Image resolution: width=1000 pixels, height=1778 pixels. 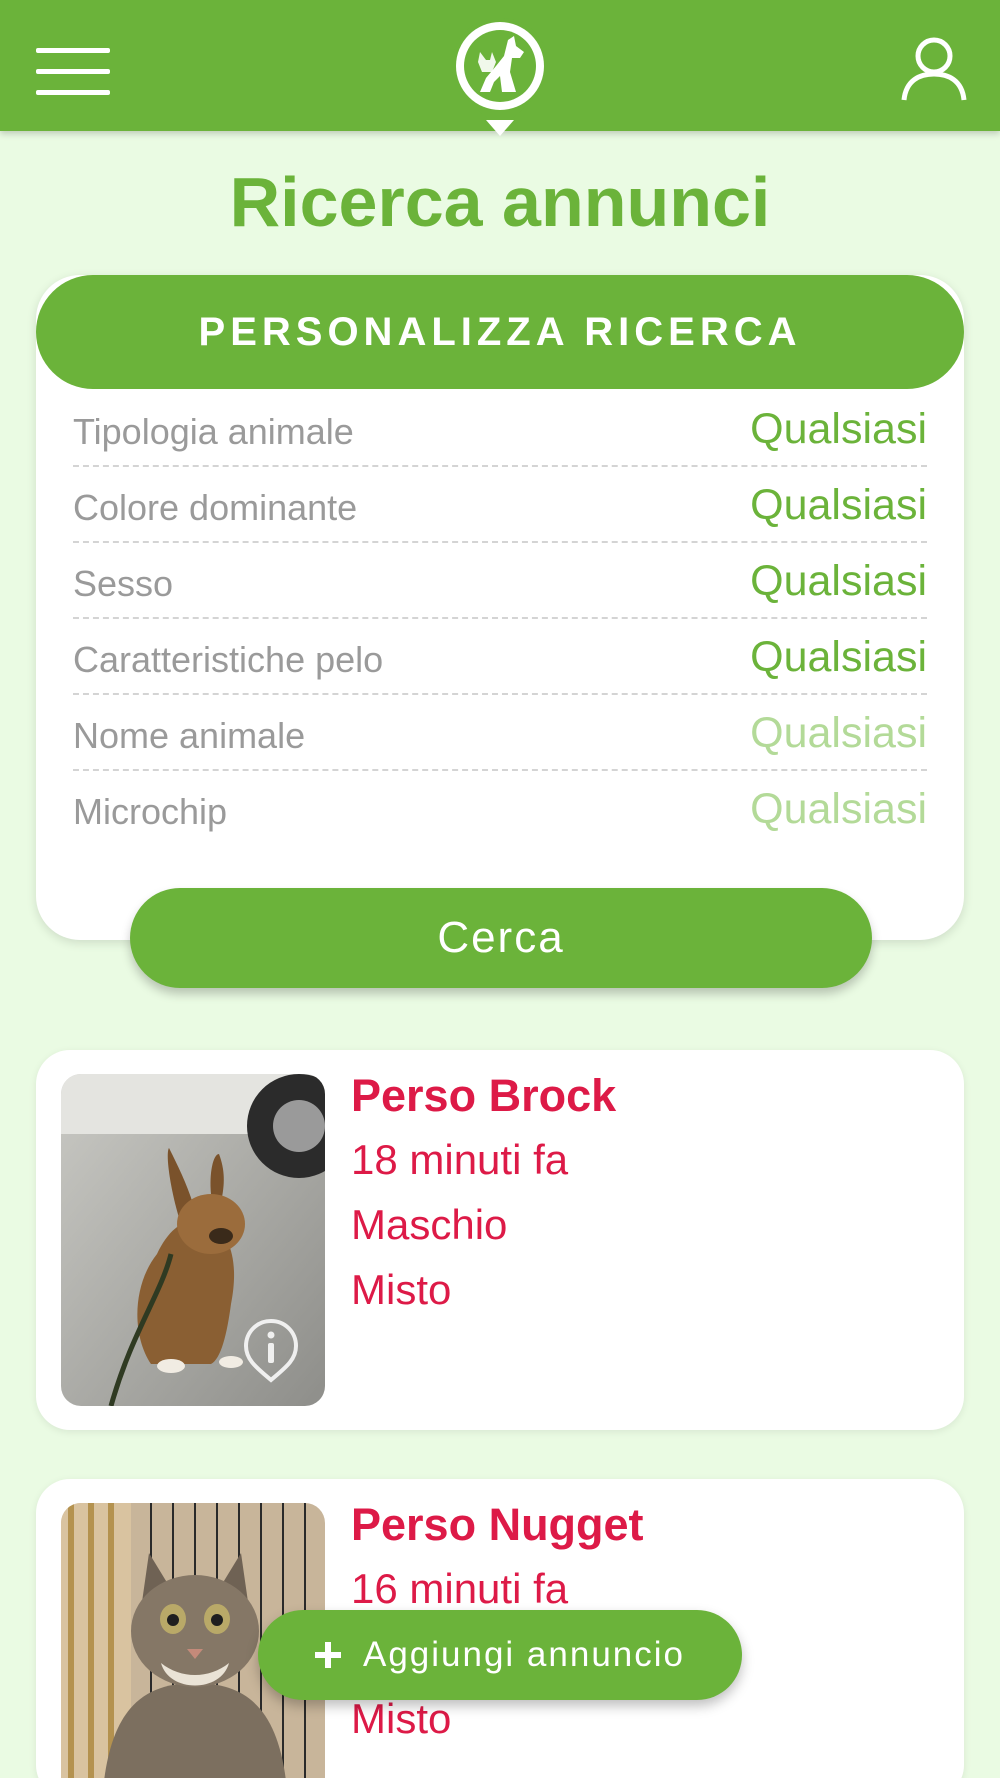 What do you see at coordinates (150, 811) in the screenshot?
I see `filter-label: Microchip` at bounding box center [150, 811].